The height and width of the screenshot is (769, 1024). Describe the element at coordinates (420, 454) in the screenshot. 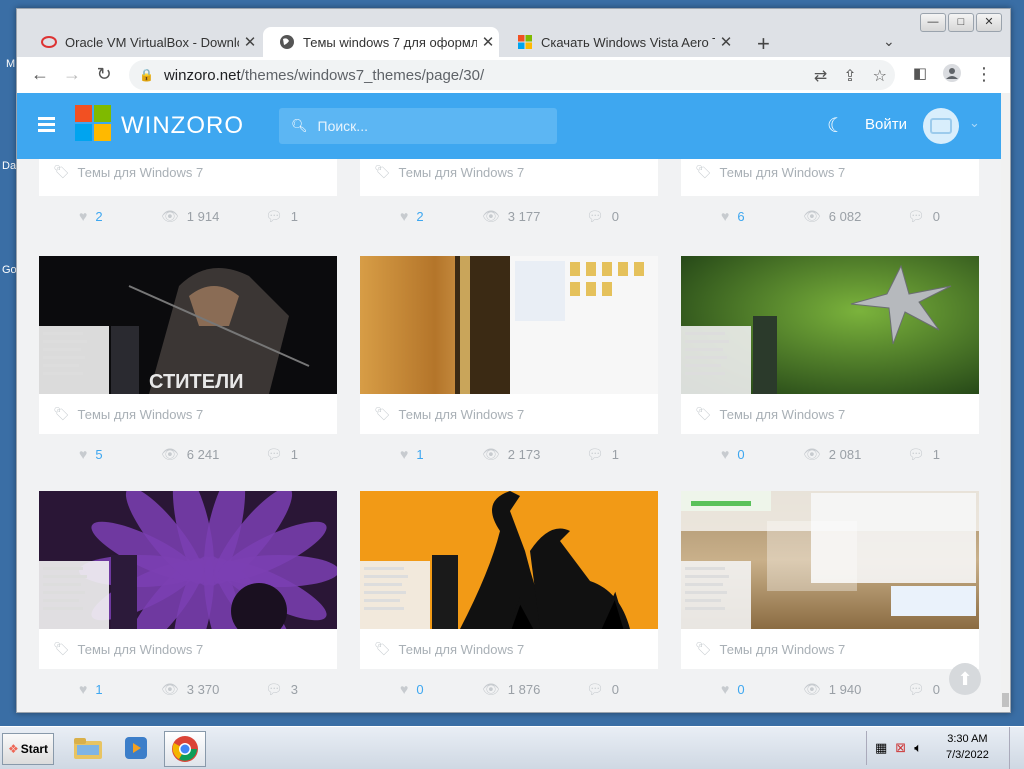

I see `likes-value: 1` at that location.